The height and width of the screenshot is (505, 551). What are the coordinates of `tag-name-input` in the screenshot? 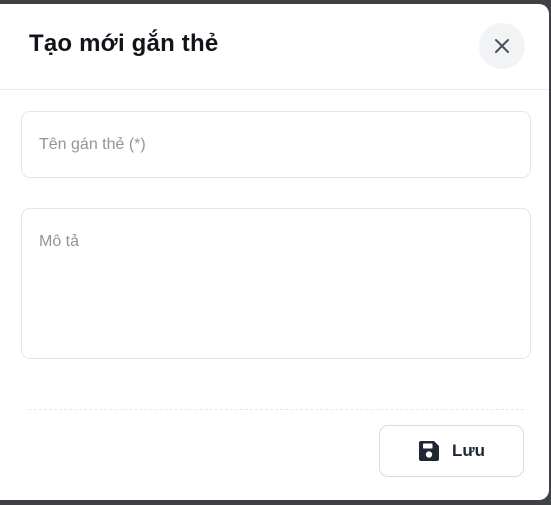 It's located at (276, 144).